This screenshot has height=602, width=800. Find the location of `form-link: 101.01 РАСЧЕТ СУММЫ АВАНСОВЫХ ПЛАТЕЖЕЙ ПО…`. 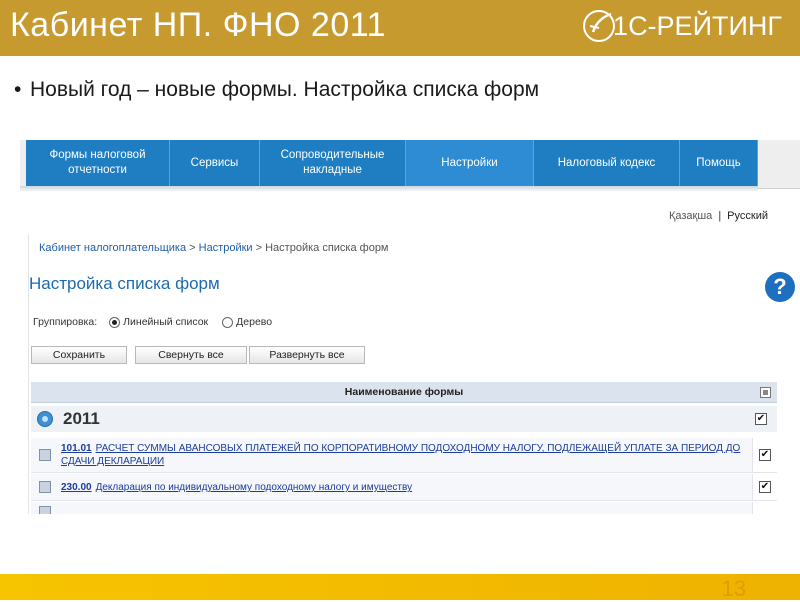

form-link: 101.01 РАСЧЕТ СУММЫ АВАНСОВЫХ ПЛАТЕЖЕЙ ПО… is located at coordinates (401, 455).